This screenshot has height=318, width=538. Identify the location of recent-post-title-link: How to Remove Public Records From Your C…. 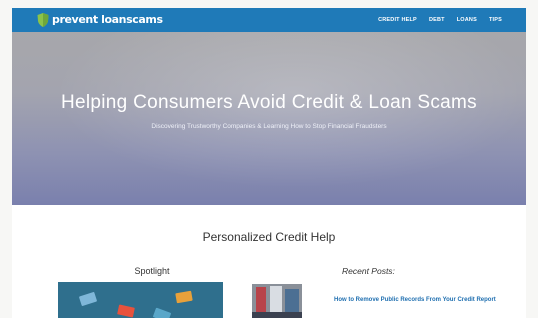
(419, 300).